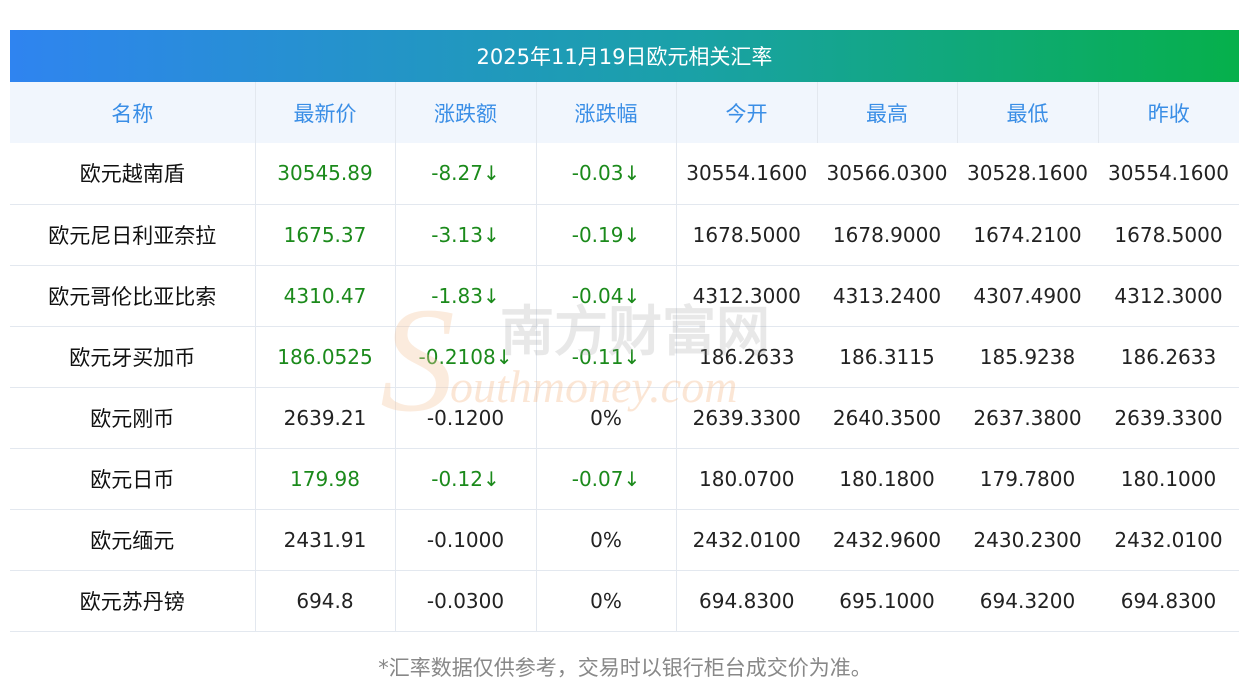 Image resolution: width=1250 pixels, height=697 pixels. What do you see at coordinates (133, 418) in the screenshot?
I see `currency-name-cell: 欧元刚币` at bounding box center [133, 418].